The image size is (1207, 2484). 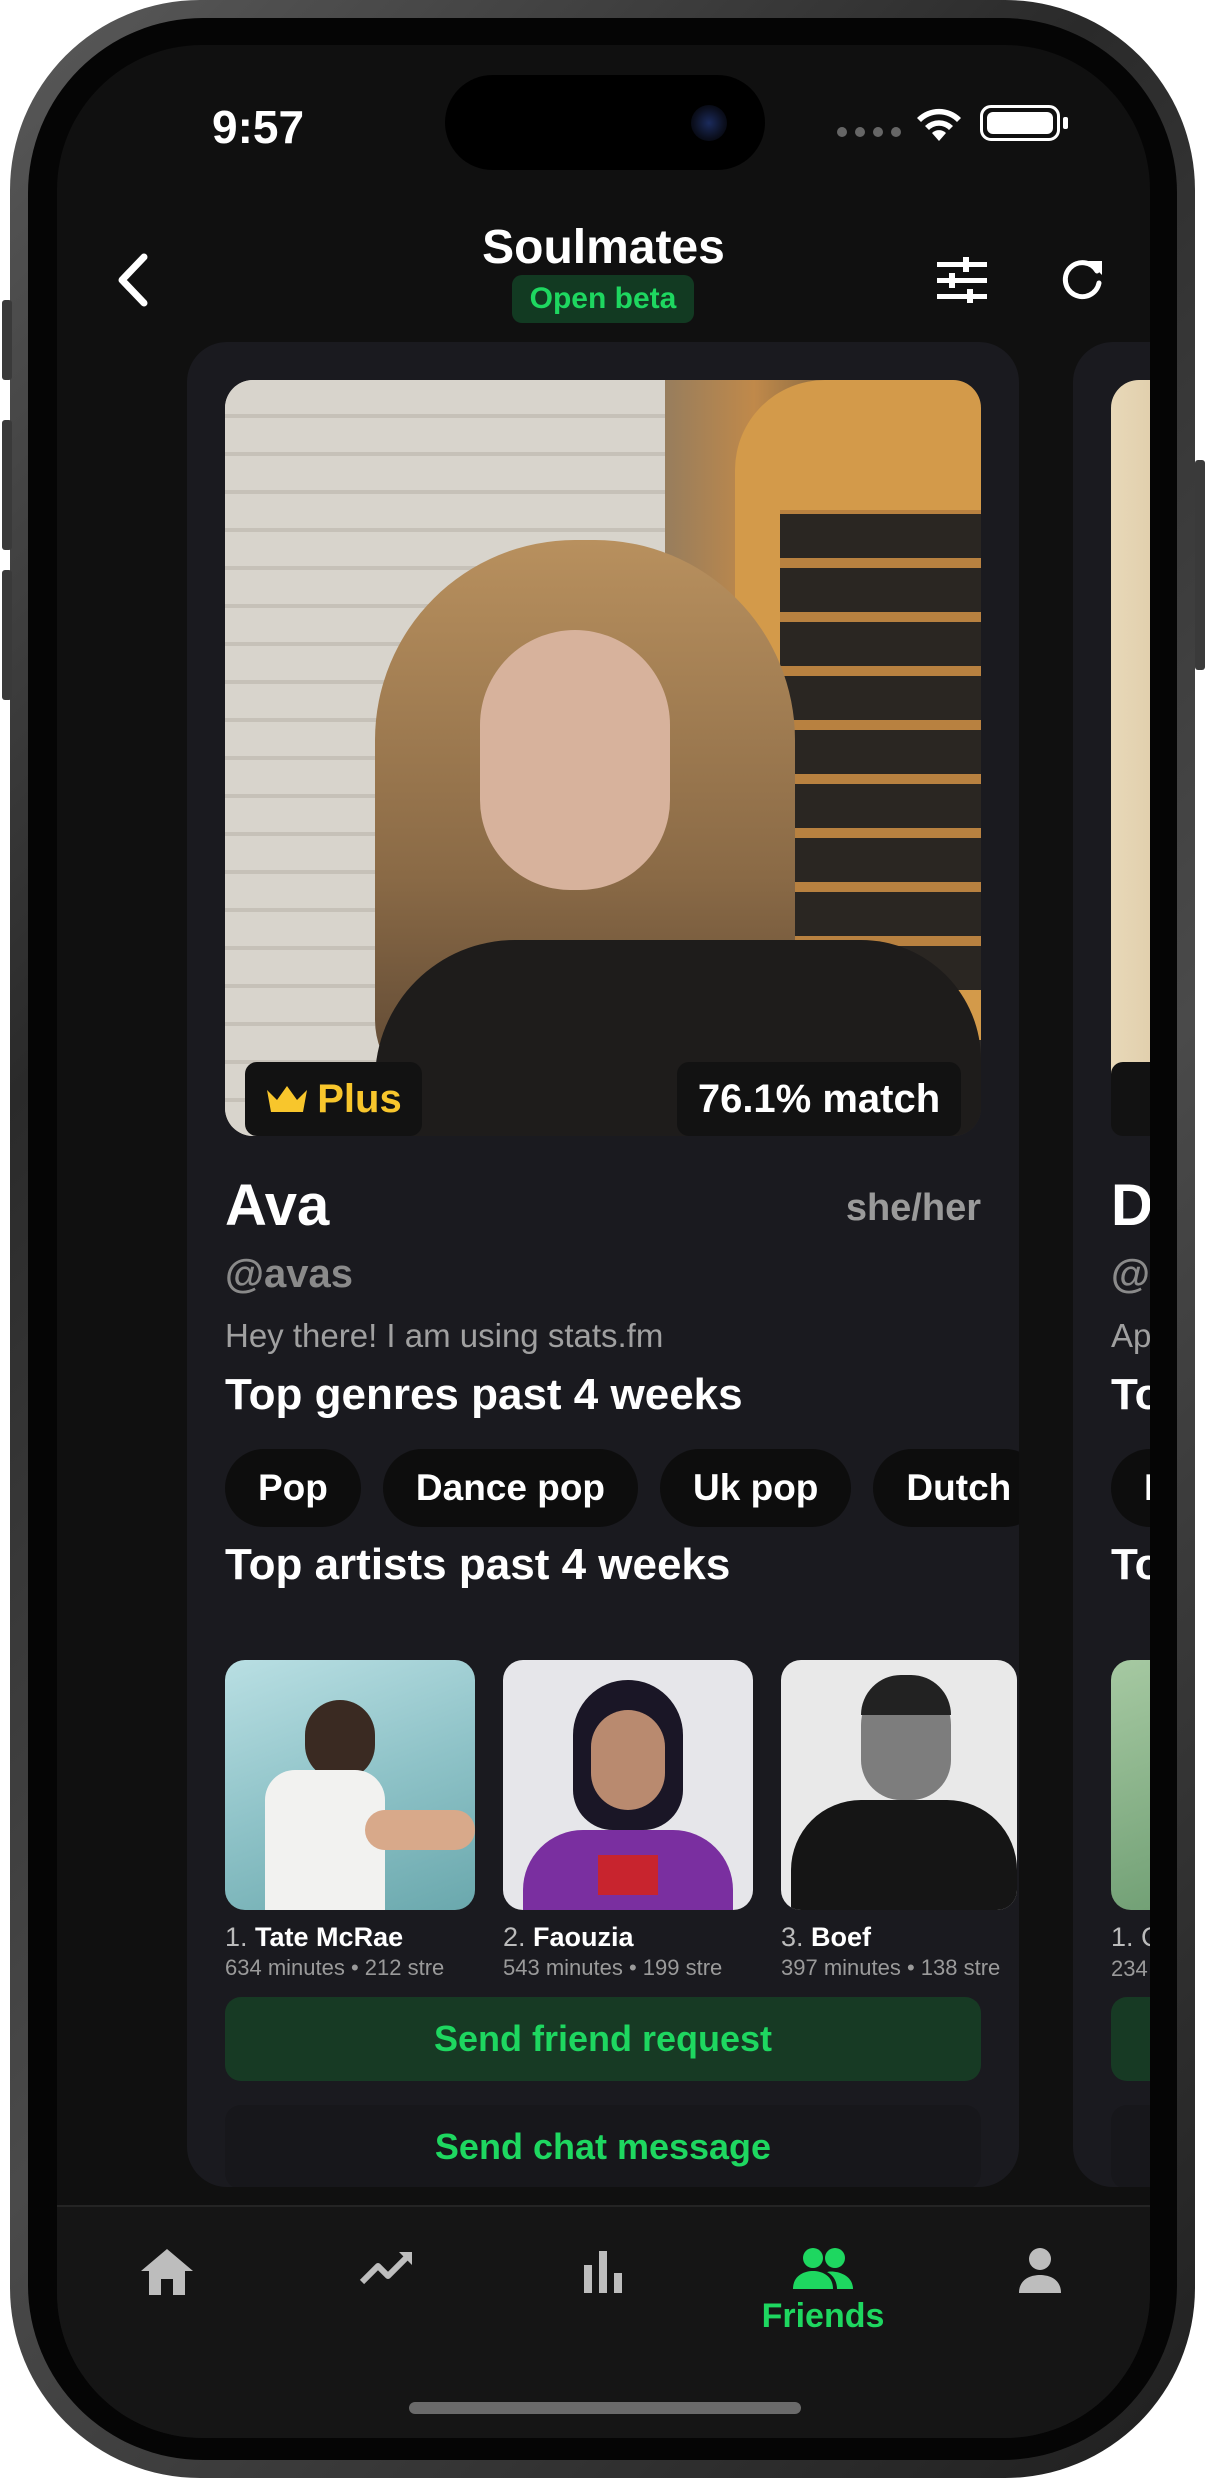 I want to click on next-top-artists-title: To, so click(x=1130, y=1564).